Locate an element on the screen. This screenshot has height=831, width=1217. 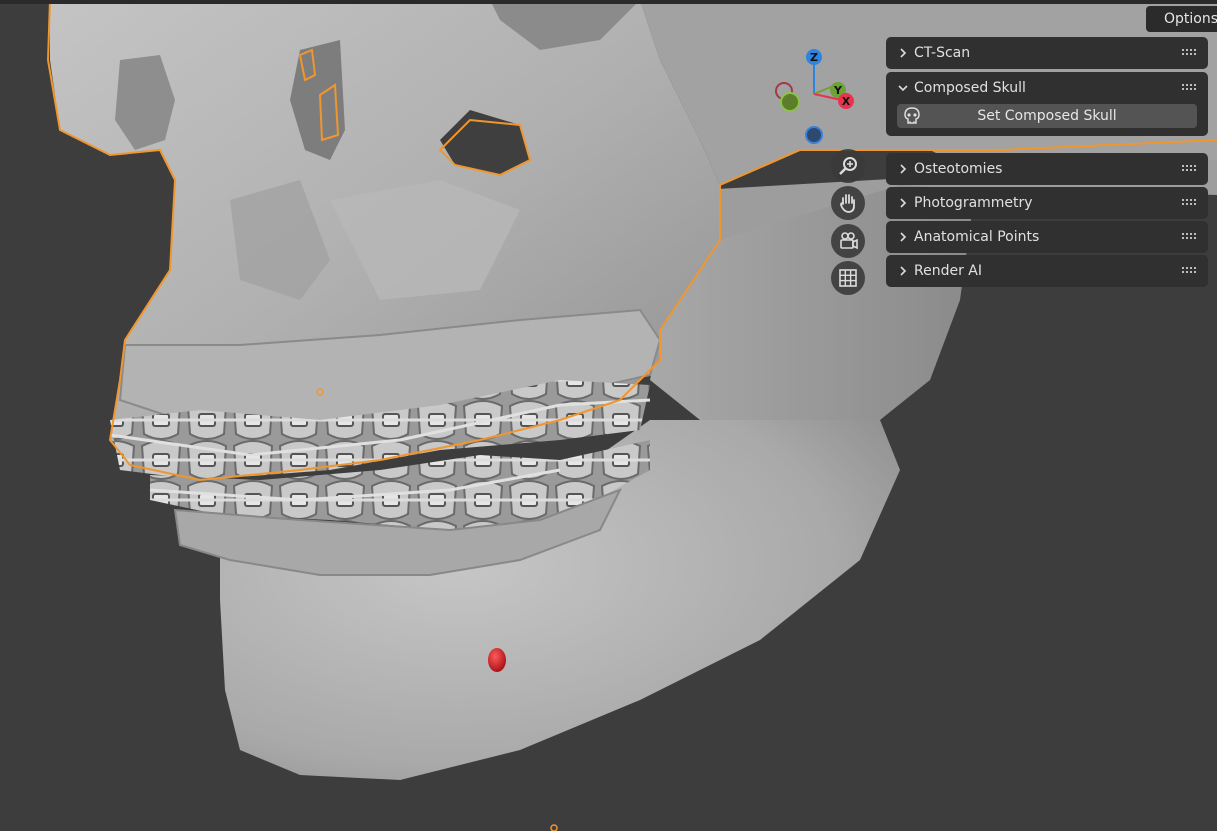
panel-header-anatomical-points: Anatomical Points is located at coordinates (1047, 237).